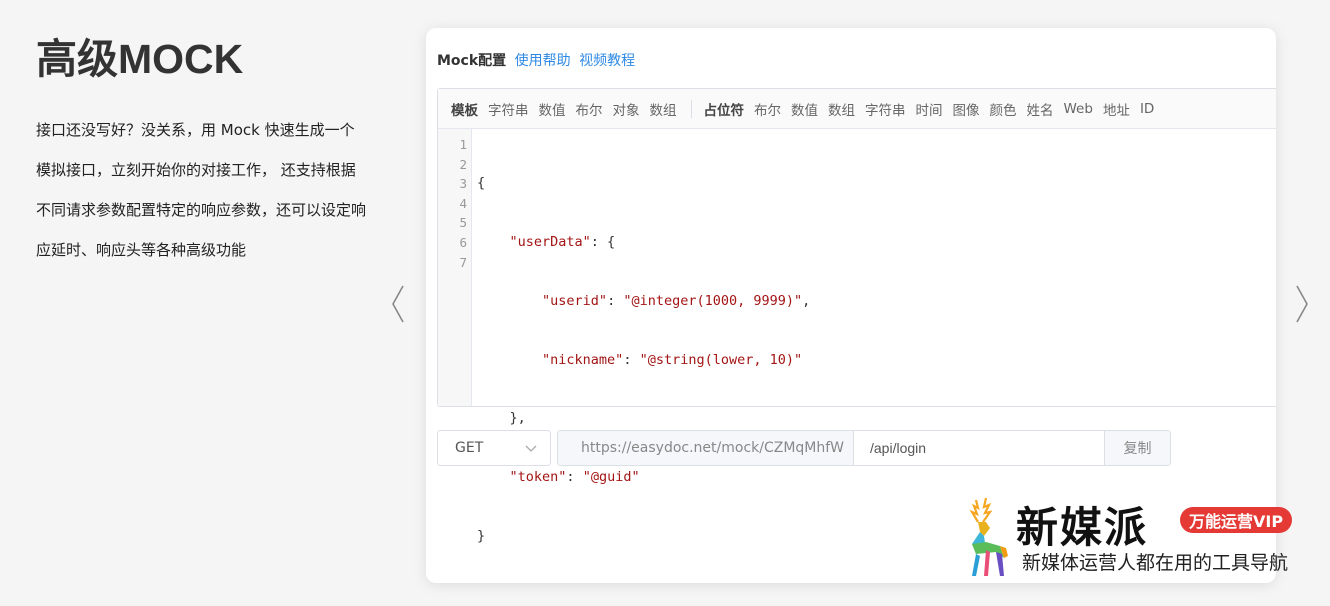 The image size is (1330, 606). Describe the element at coordinates (463, 223) in the screenshot. I see `line-number: 5` at that location.